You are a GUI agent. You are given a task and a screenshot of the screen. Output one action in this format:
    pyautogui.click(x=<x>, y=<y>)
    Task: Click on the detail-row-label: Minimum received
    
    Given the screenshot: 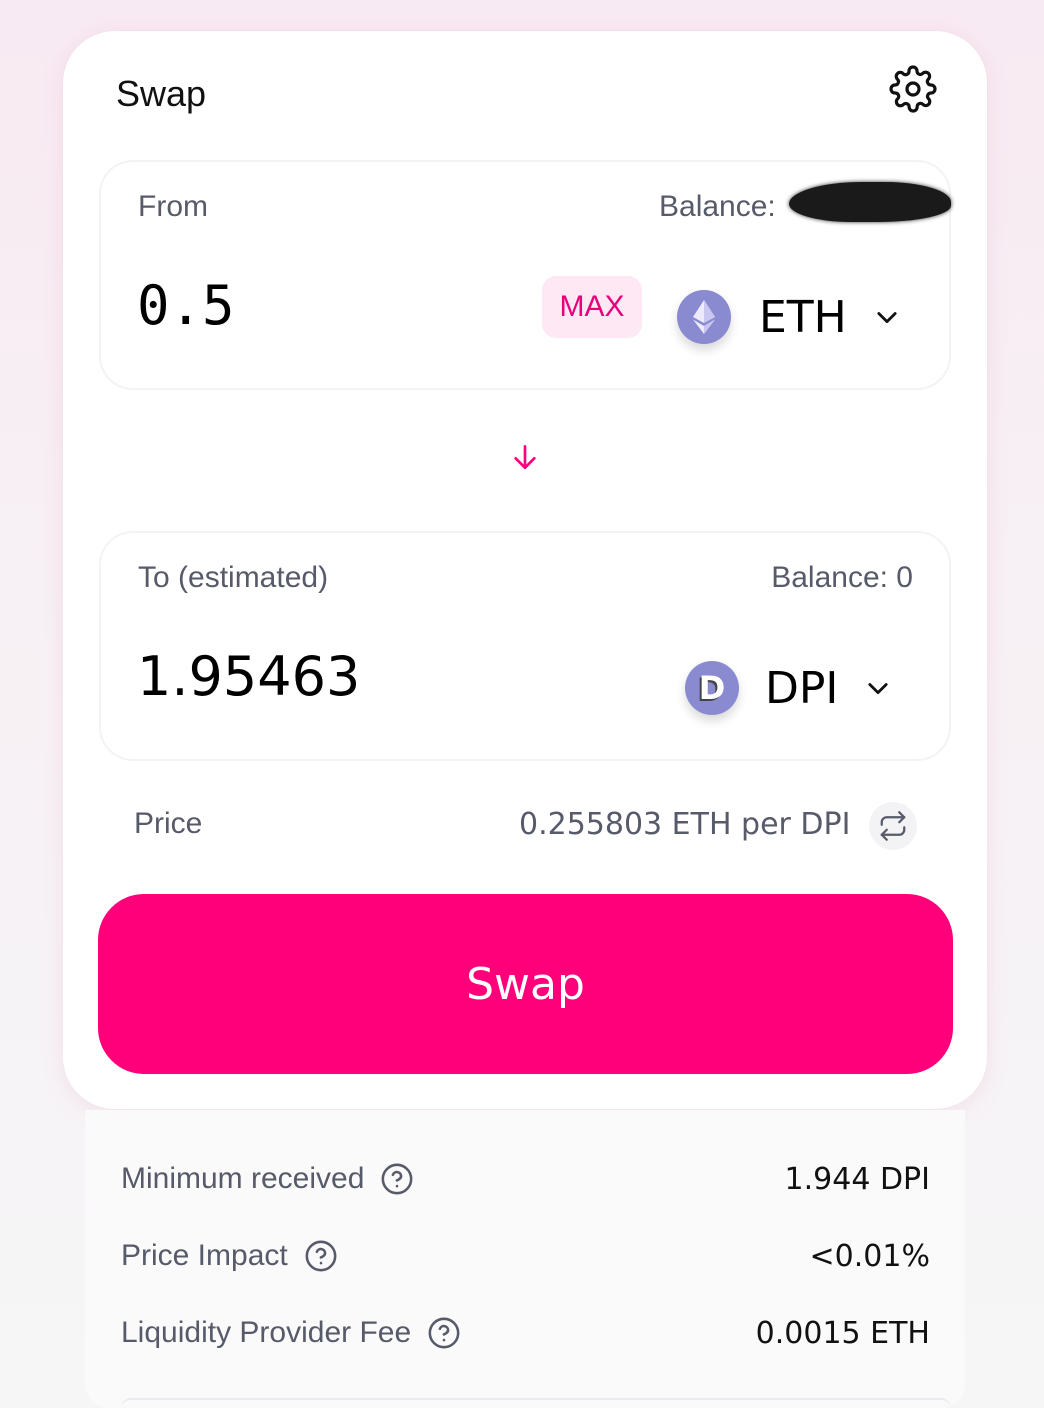 What is the action you would take?
    pyautogui.click(x=267, y=1179)
    